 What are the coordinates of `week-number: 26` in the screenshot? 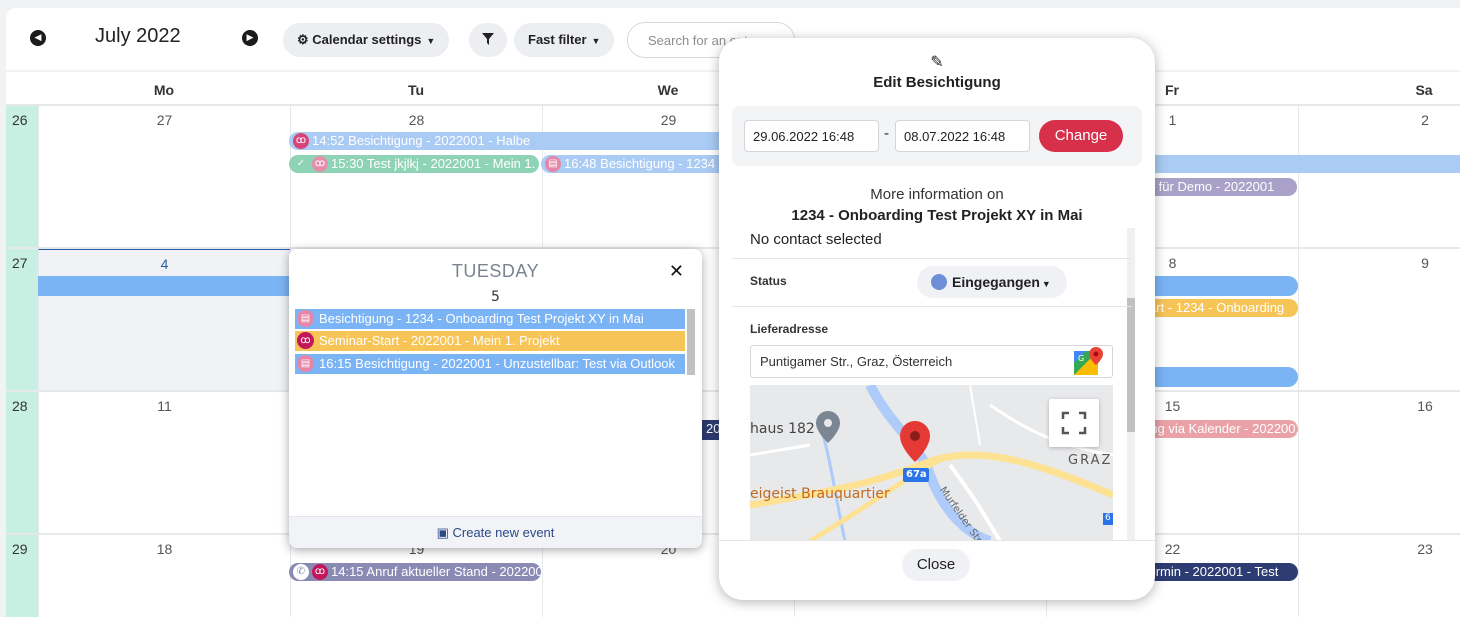 It's located at (22, 176).